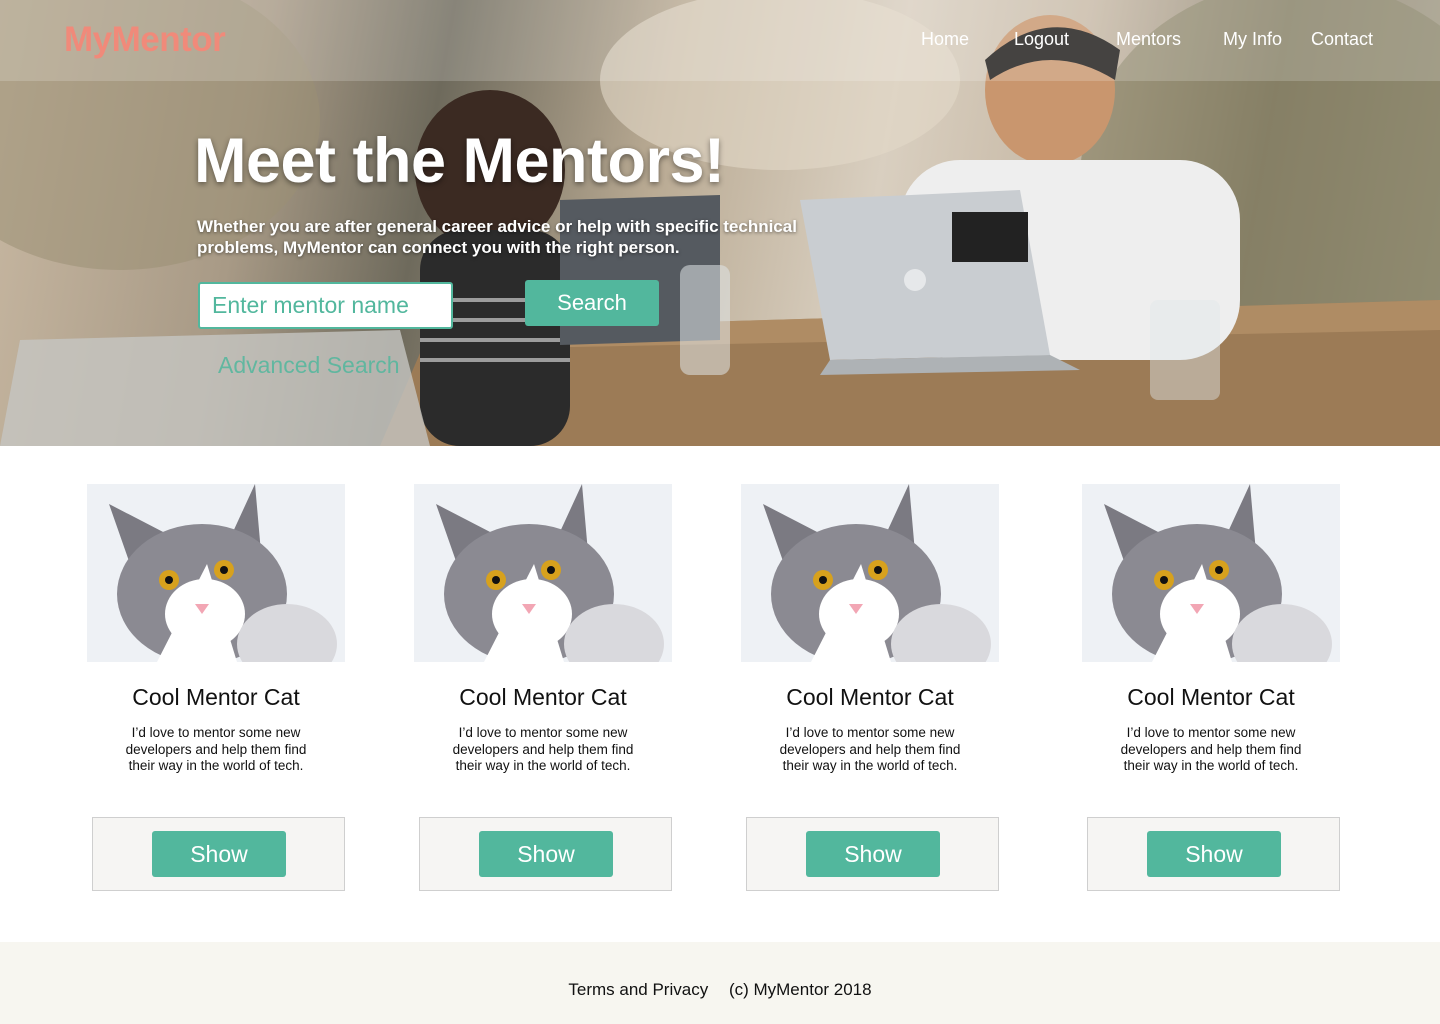 This screenshot has width=1440, height=1024. I want to click on advanced-search-link: Advanced Search, so click(309, 365).